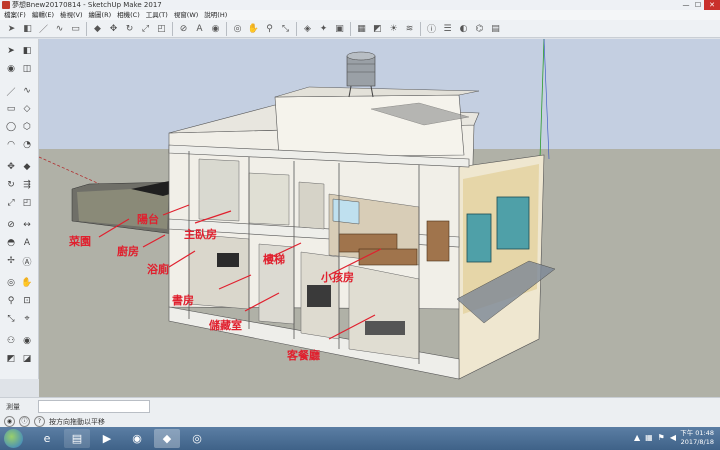 The image size is (720, 450). I want to click on shadows-icon: ☀, so click(393, 28).